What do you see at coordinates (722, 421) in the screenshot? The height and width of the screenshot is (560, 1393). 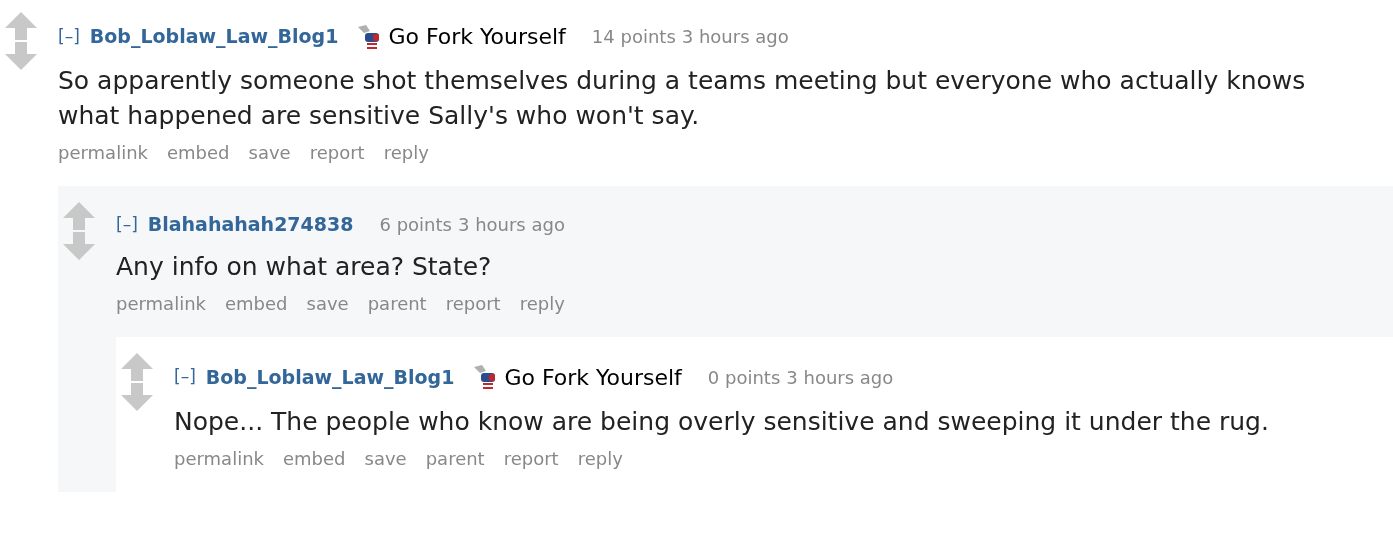 I see `comment-body: Nope... The people who know are being overly sensitive and sweeping it under the rug.` at bounding box center [722, 421].